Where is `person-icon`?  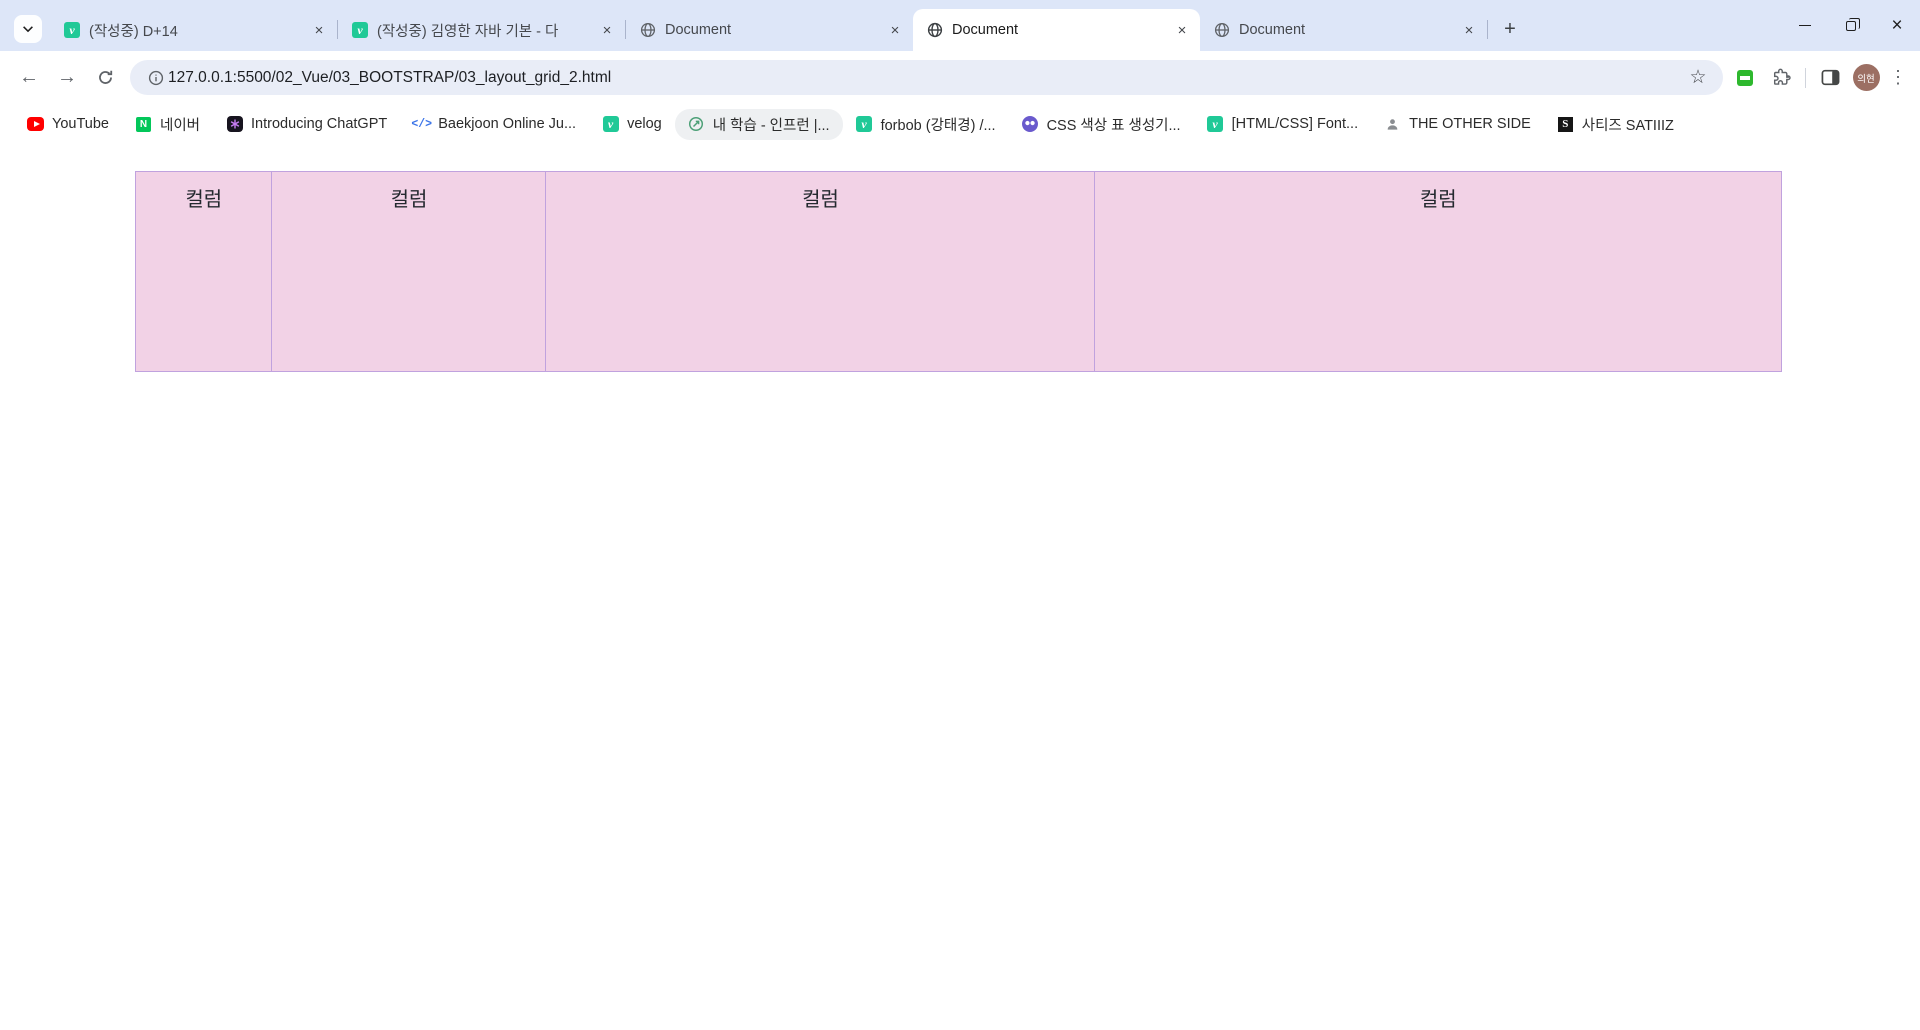 person-icon is located at coordinates (1392, 124).